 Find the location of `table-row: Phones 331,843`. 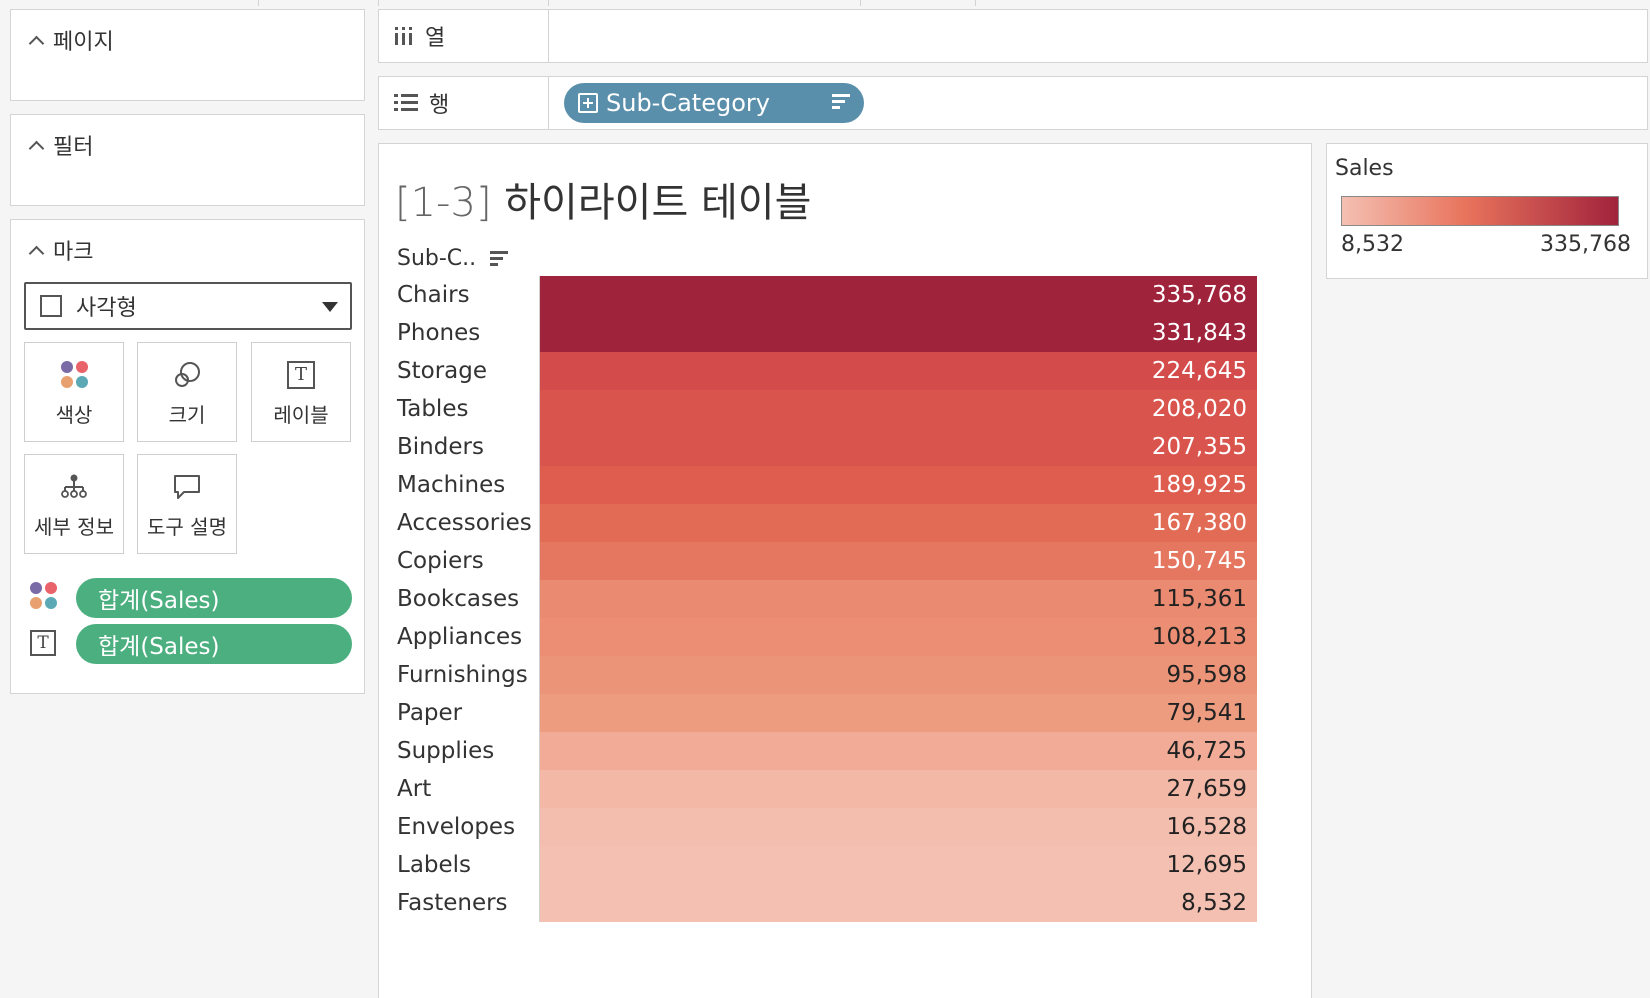

table-row: Phones 331,843 is located at coordinates (822, 333).